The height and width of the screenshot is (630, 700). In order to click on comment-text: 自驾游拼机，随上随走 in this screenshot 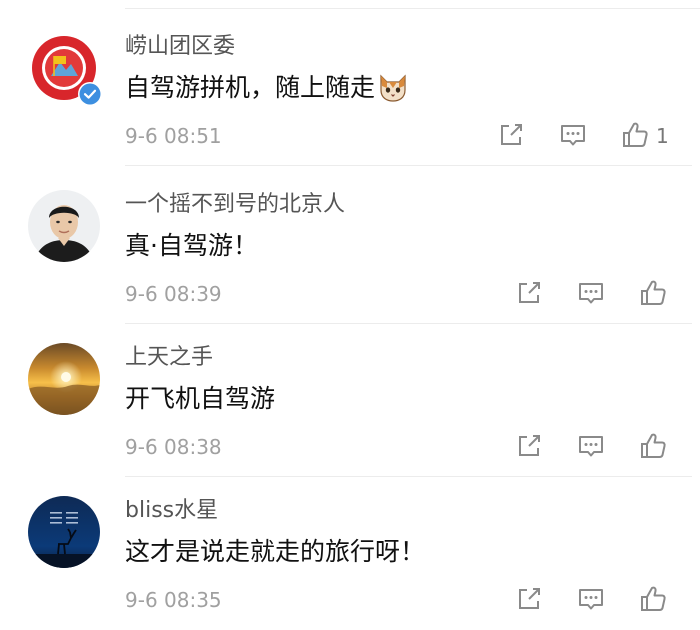, I will do `click(267, 88)`.